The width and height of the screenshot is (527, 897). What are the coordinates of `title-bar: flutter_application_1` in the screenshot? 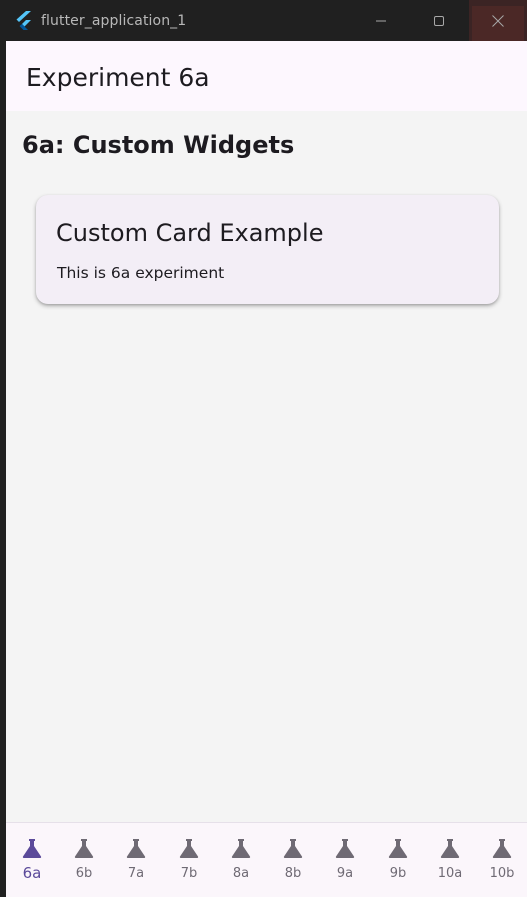 It's located at (263, 20).